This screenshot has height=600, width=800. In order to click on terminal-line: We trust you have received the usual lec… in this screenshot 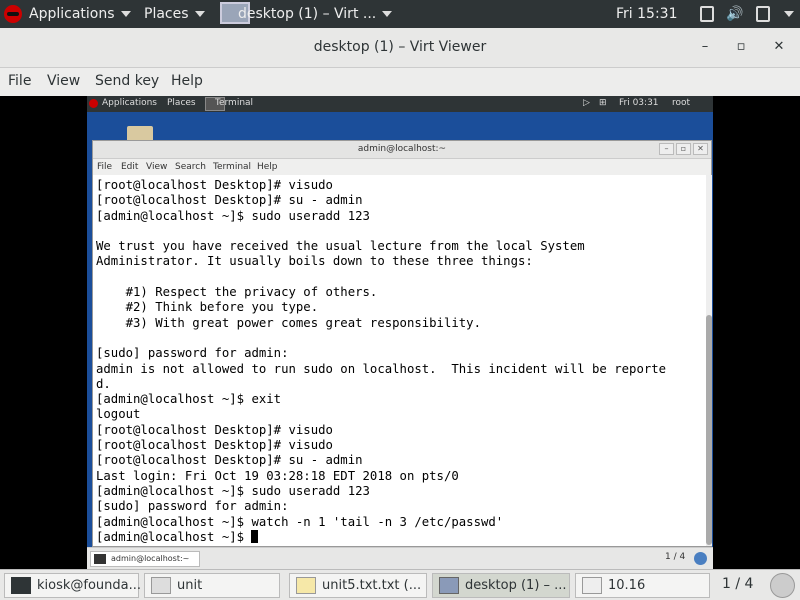, I will do `click(340, 246)`.